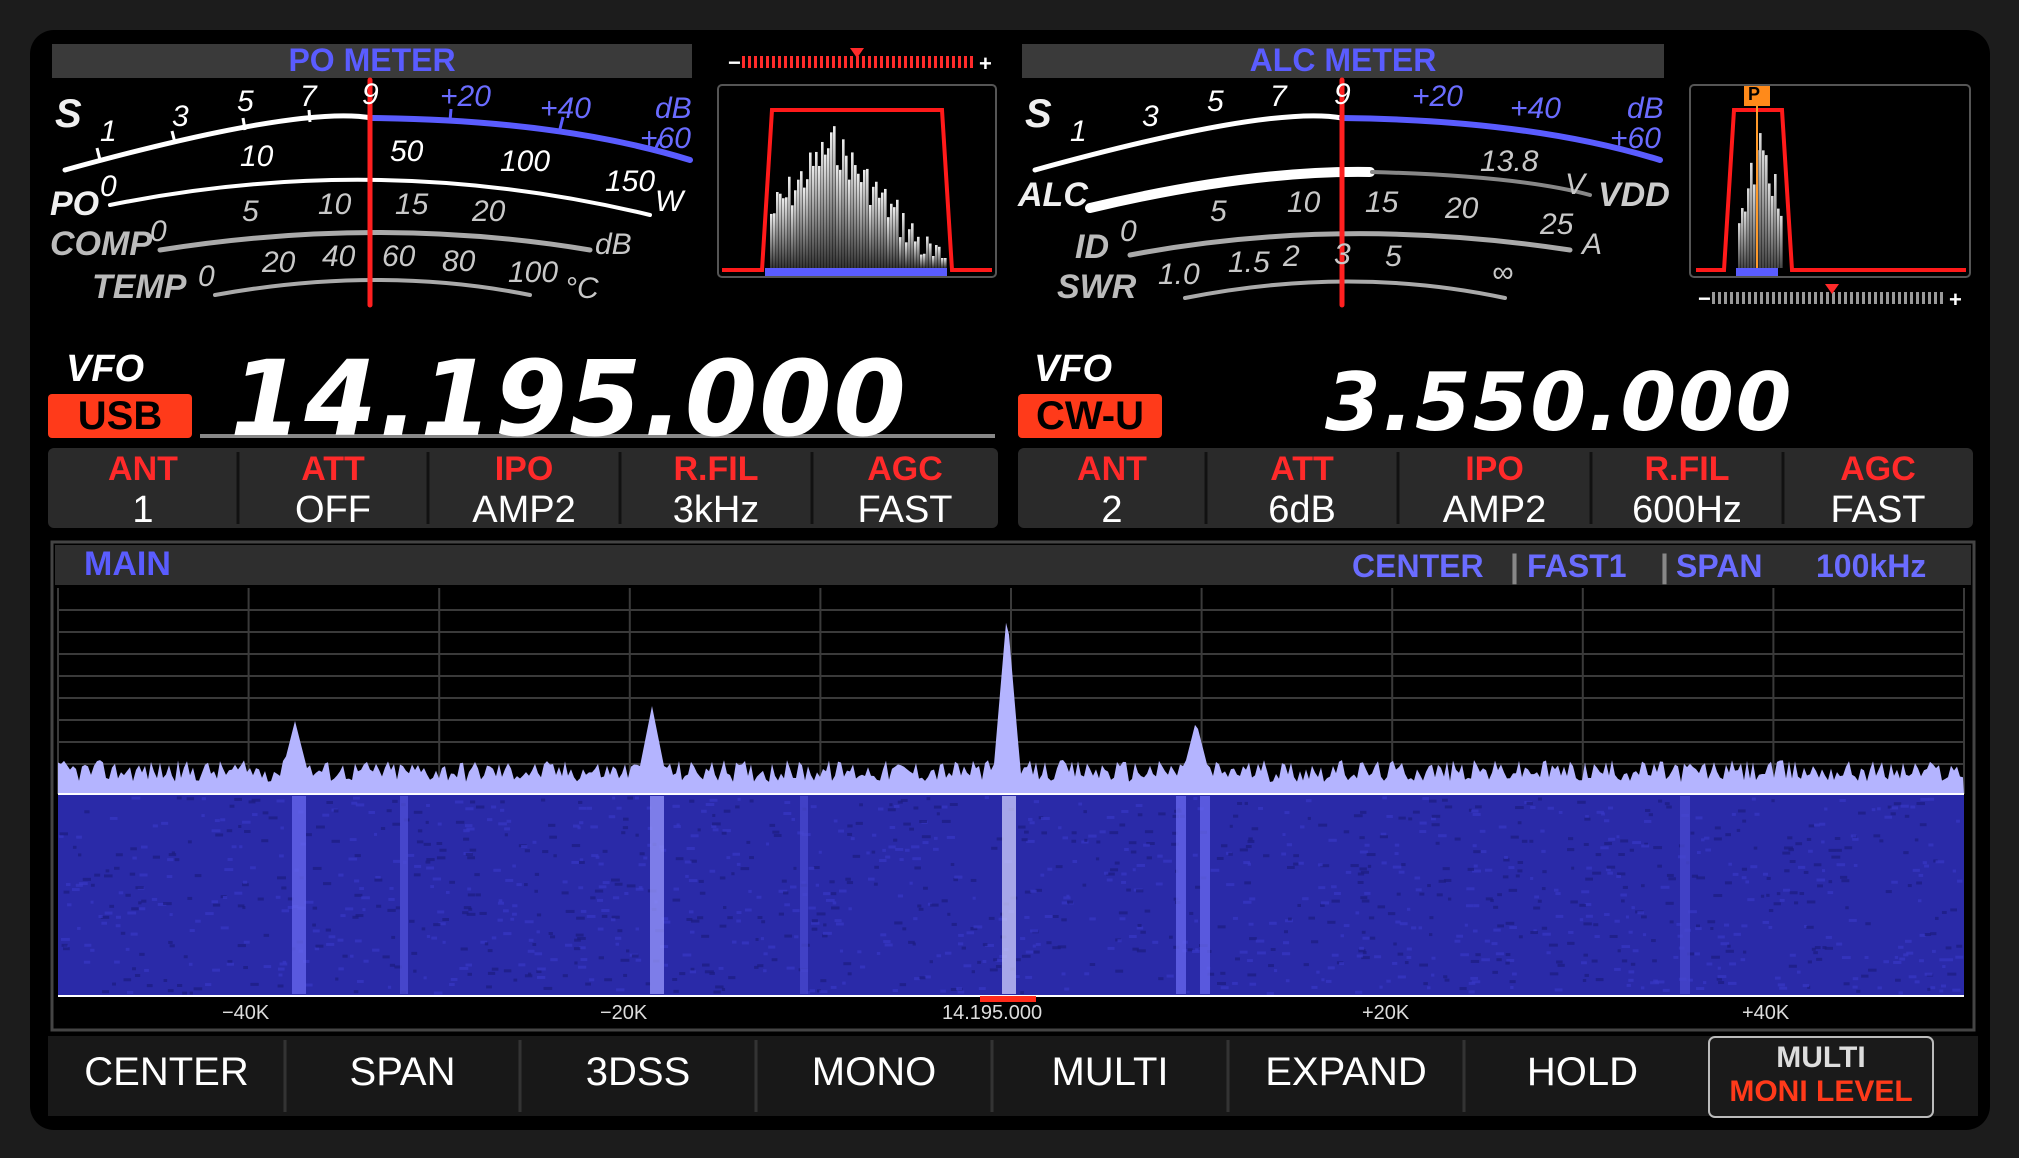  Describe the element at coordinates (1112, 510) in the screenshot. I see `setting-value: 2` at that location.